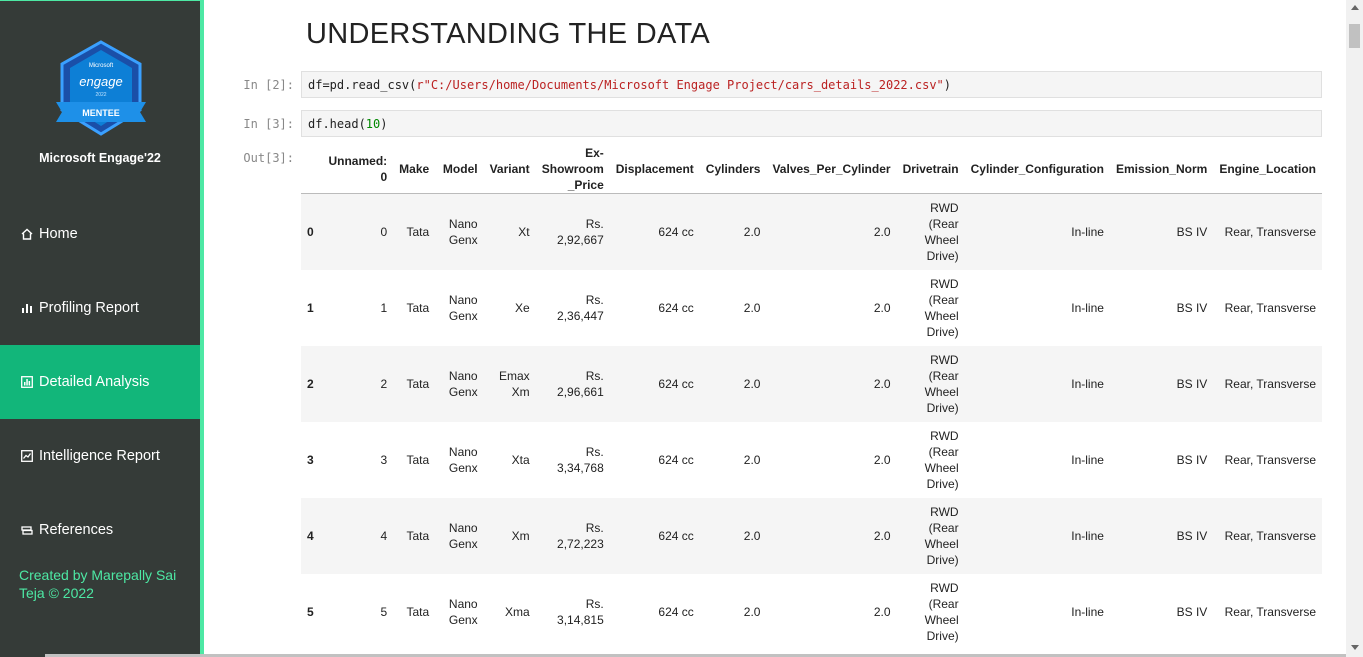 The width and height of the screenshot is (1363, 657). I want to click on credit-text: Created by Marepally Sai Teja © 2022, so click(98, 584).